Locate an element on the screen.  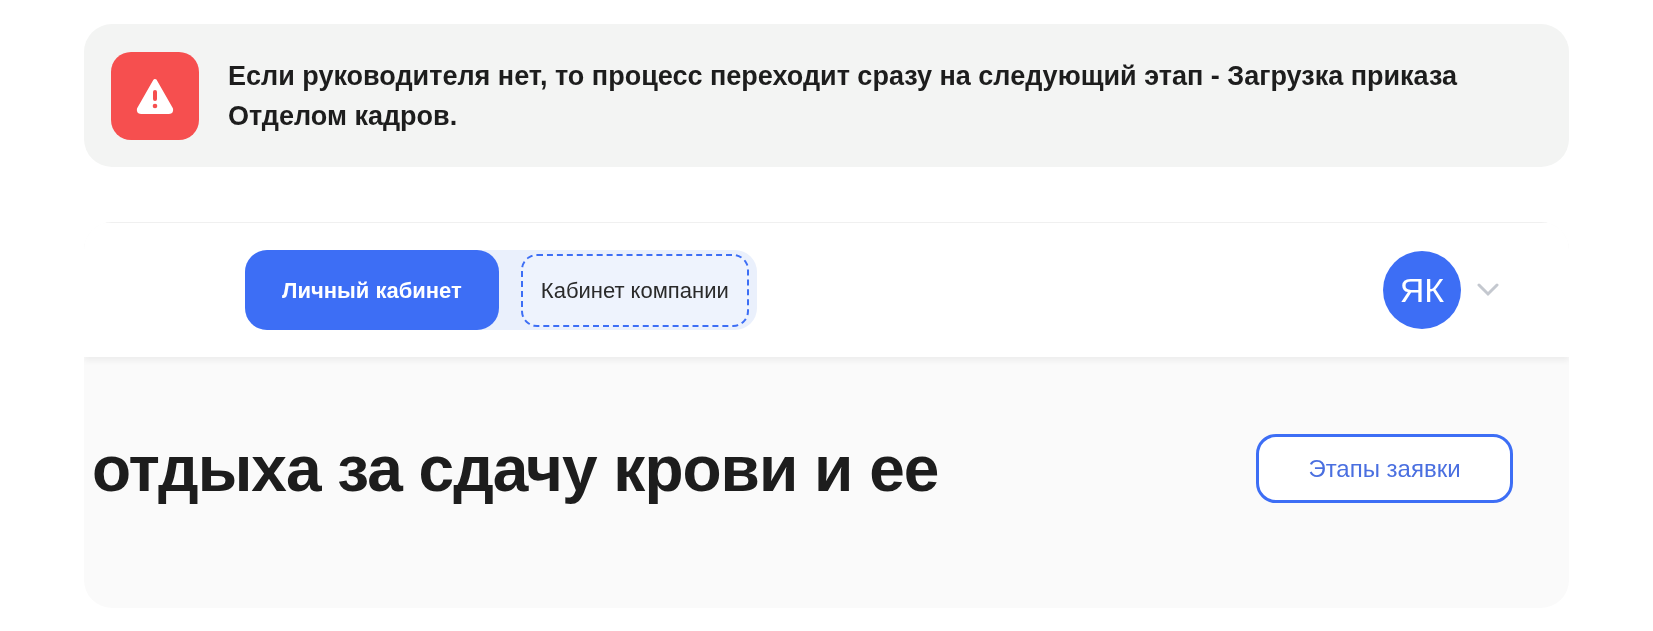
nav-tab: Кабинет компании is located at coordinates (634, 290).